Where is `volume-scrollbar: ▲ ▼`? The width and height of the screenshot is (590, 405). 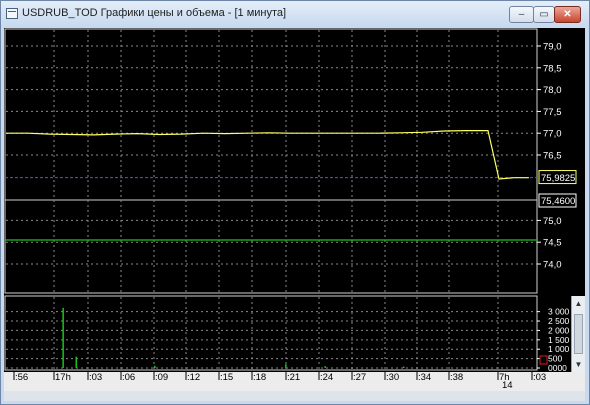
volume-scrollbar: ▲ ▼ is located at coordinates (578, 334).